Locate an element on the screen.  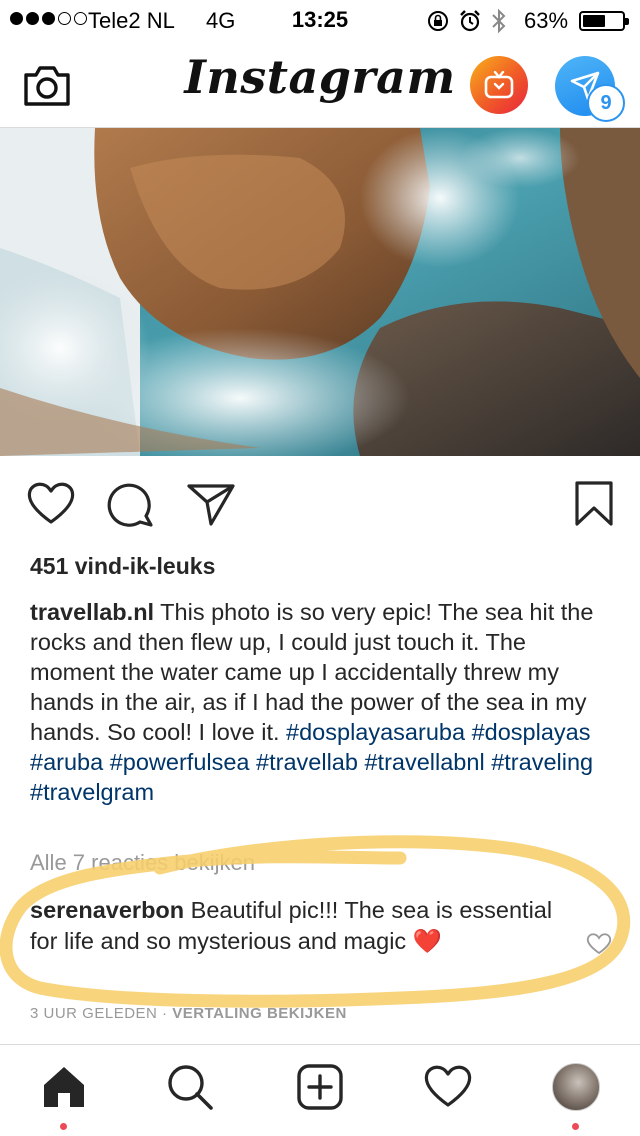
view-all-comments-link: Alle 7 reacties bekijken is located at coordinates (142, 863).